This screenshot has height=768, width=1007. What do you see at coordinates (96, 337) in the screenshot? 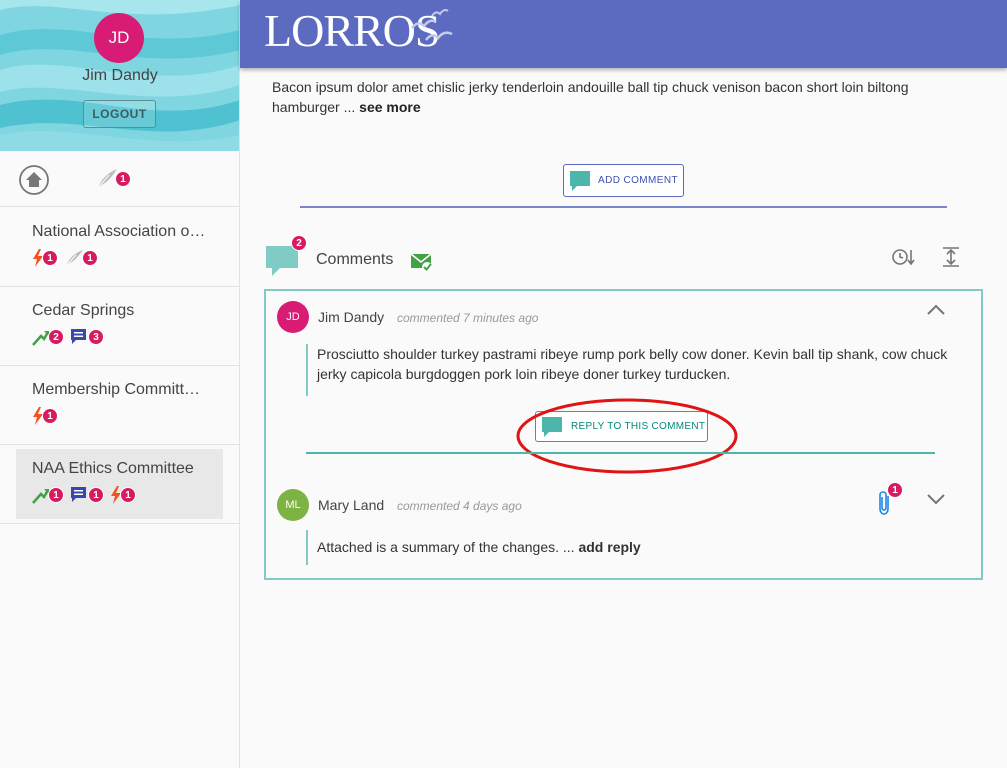
I see `count-badge: 3` at bounding box center [96, 337].